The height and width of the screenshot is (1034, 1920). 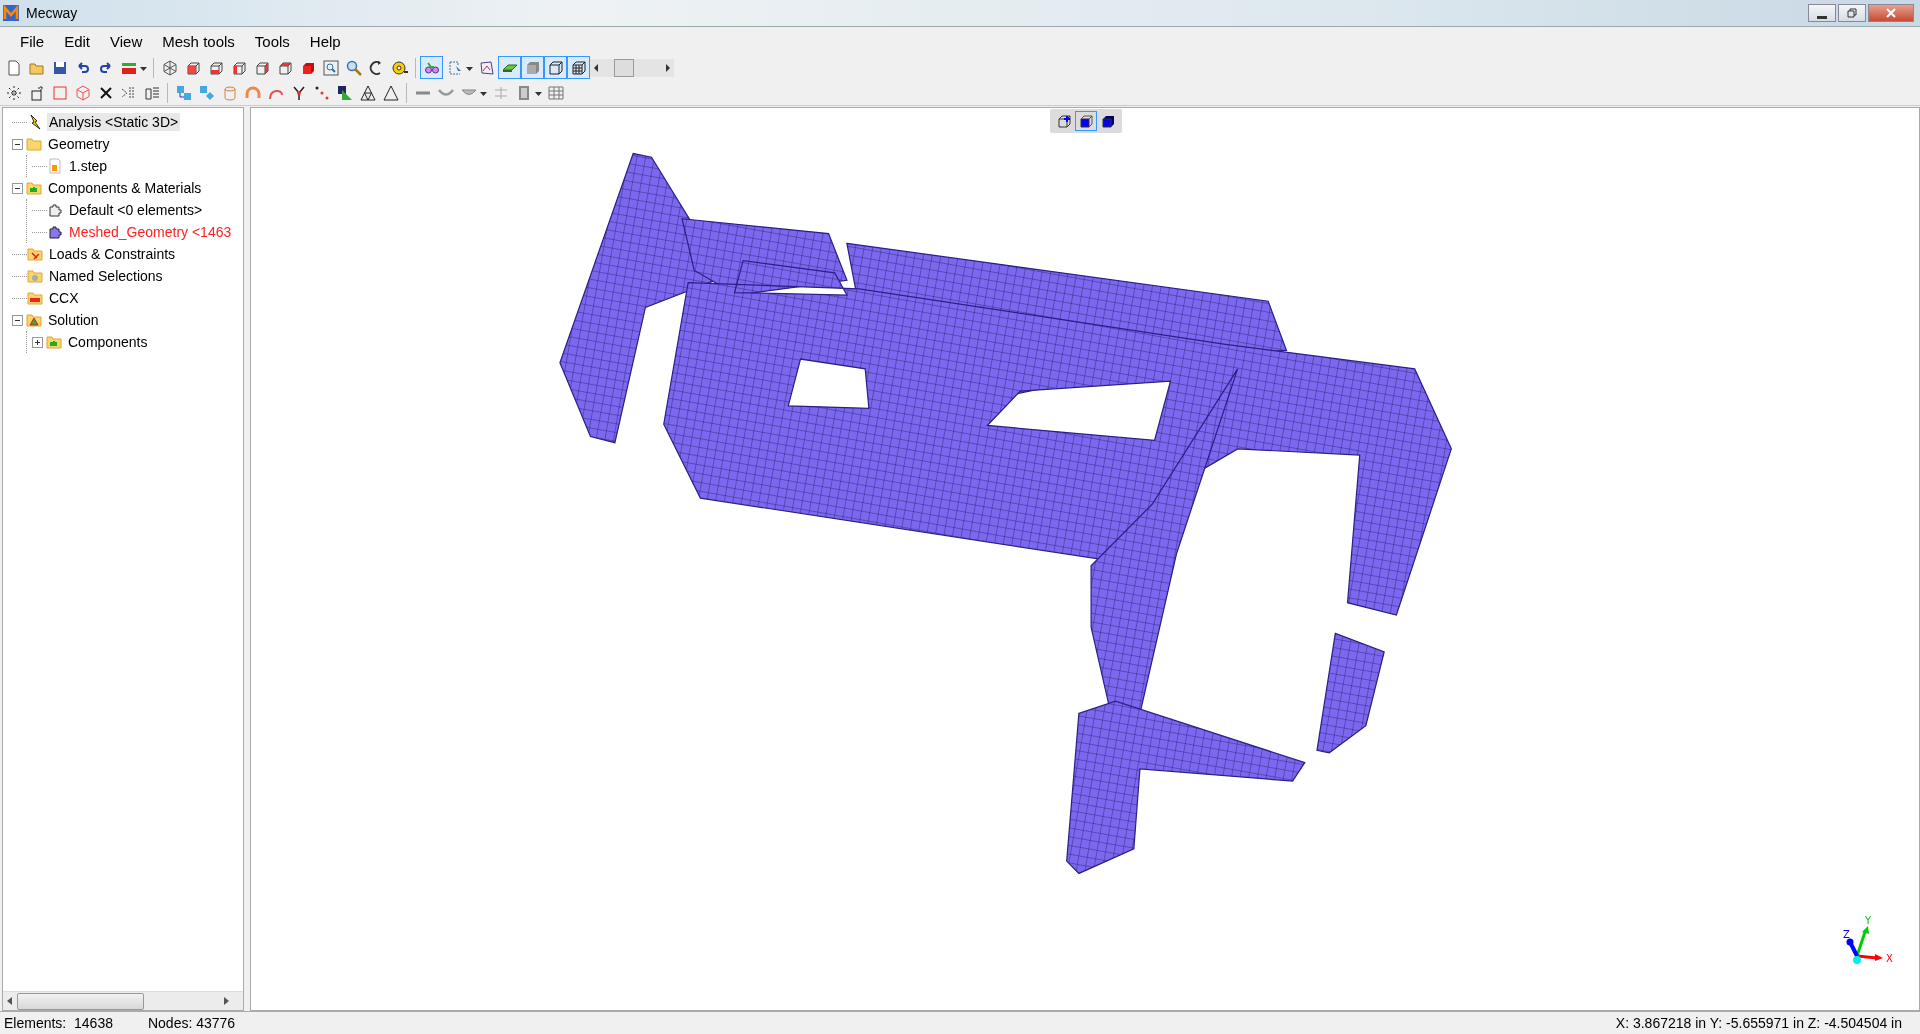 What do you see at coordinates (344, 92) in the screenshot?
I see `scale-icon` at bounding box center [344, 92].